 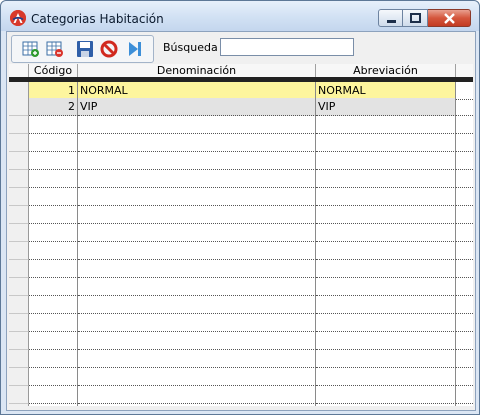 I want to click on delete-record-button, so click(x=55, y=49).